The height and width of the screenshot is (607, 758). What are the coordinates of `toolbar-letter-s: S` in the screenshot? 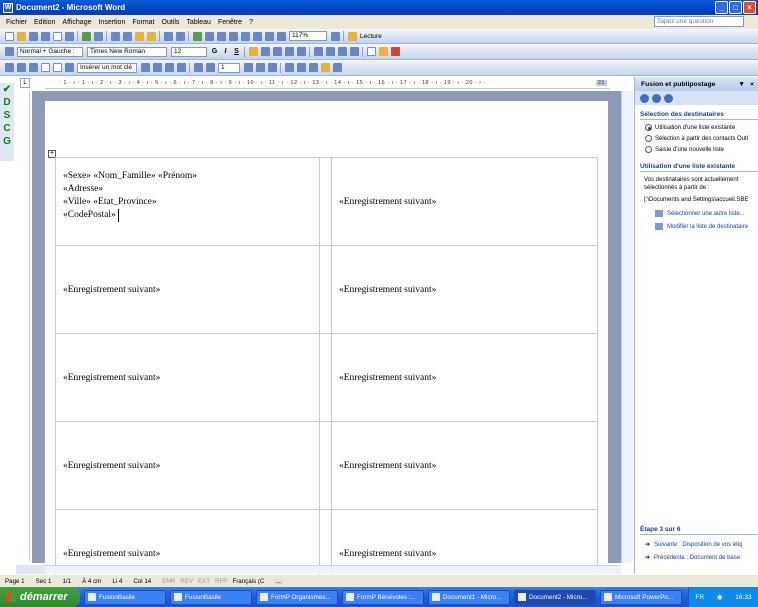 It's located at (7, 115).